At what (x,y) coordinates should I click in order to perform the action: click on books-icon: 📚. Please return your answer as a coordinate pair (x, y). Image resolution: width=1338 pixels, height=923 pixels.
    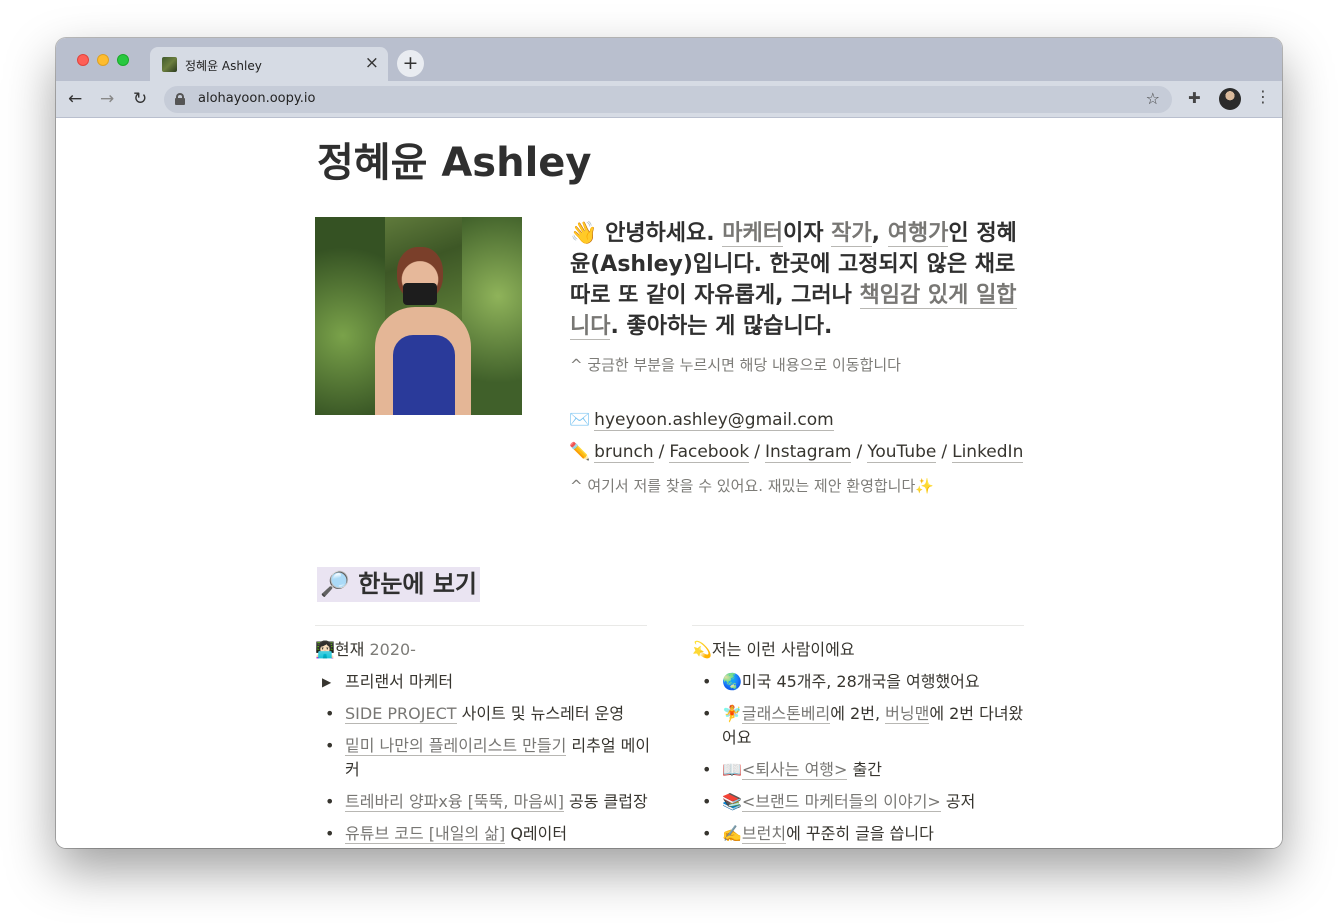
    Looking at the image, I should click on (732, 801).